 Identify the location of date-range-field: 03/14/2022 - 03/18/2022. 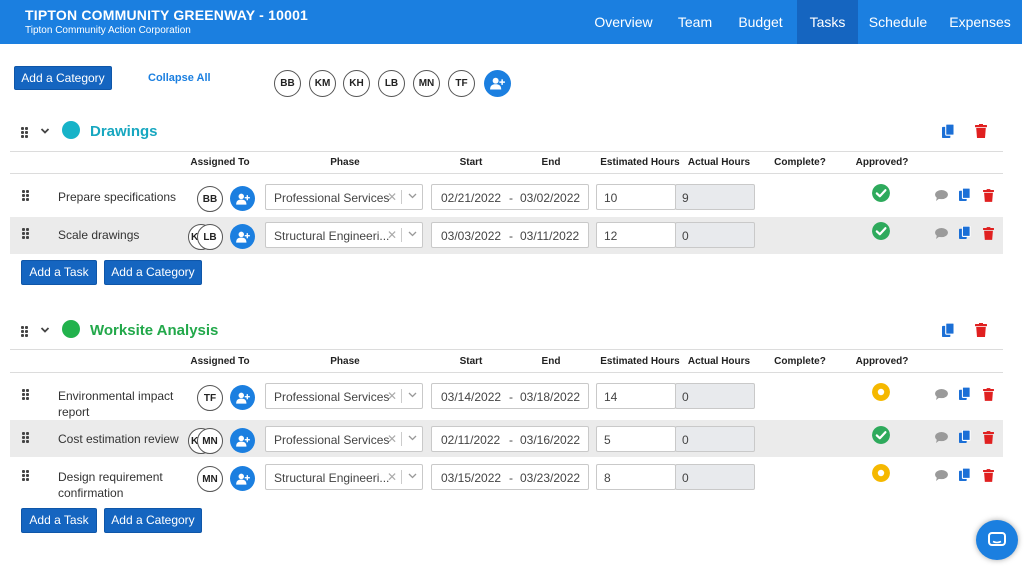
(510, 396).